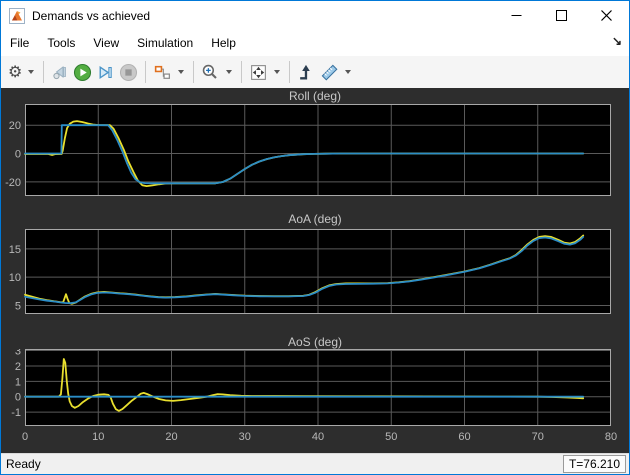  I want to click on settings-button: ⚙, so click(15, 72).